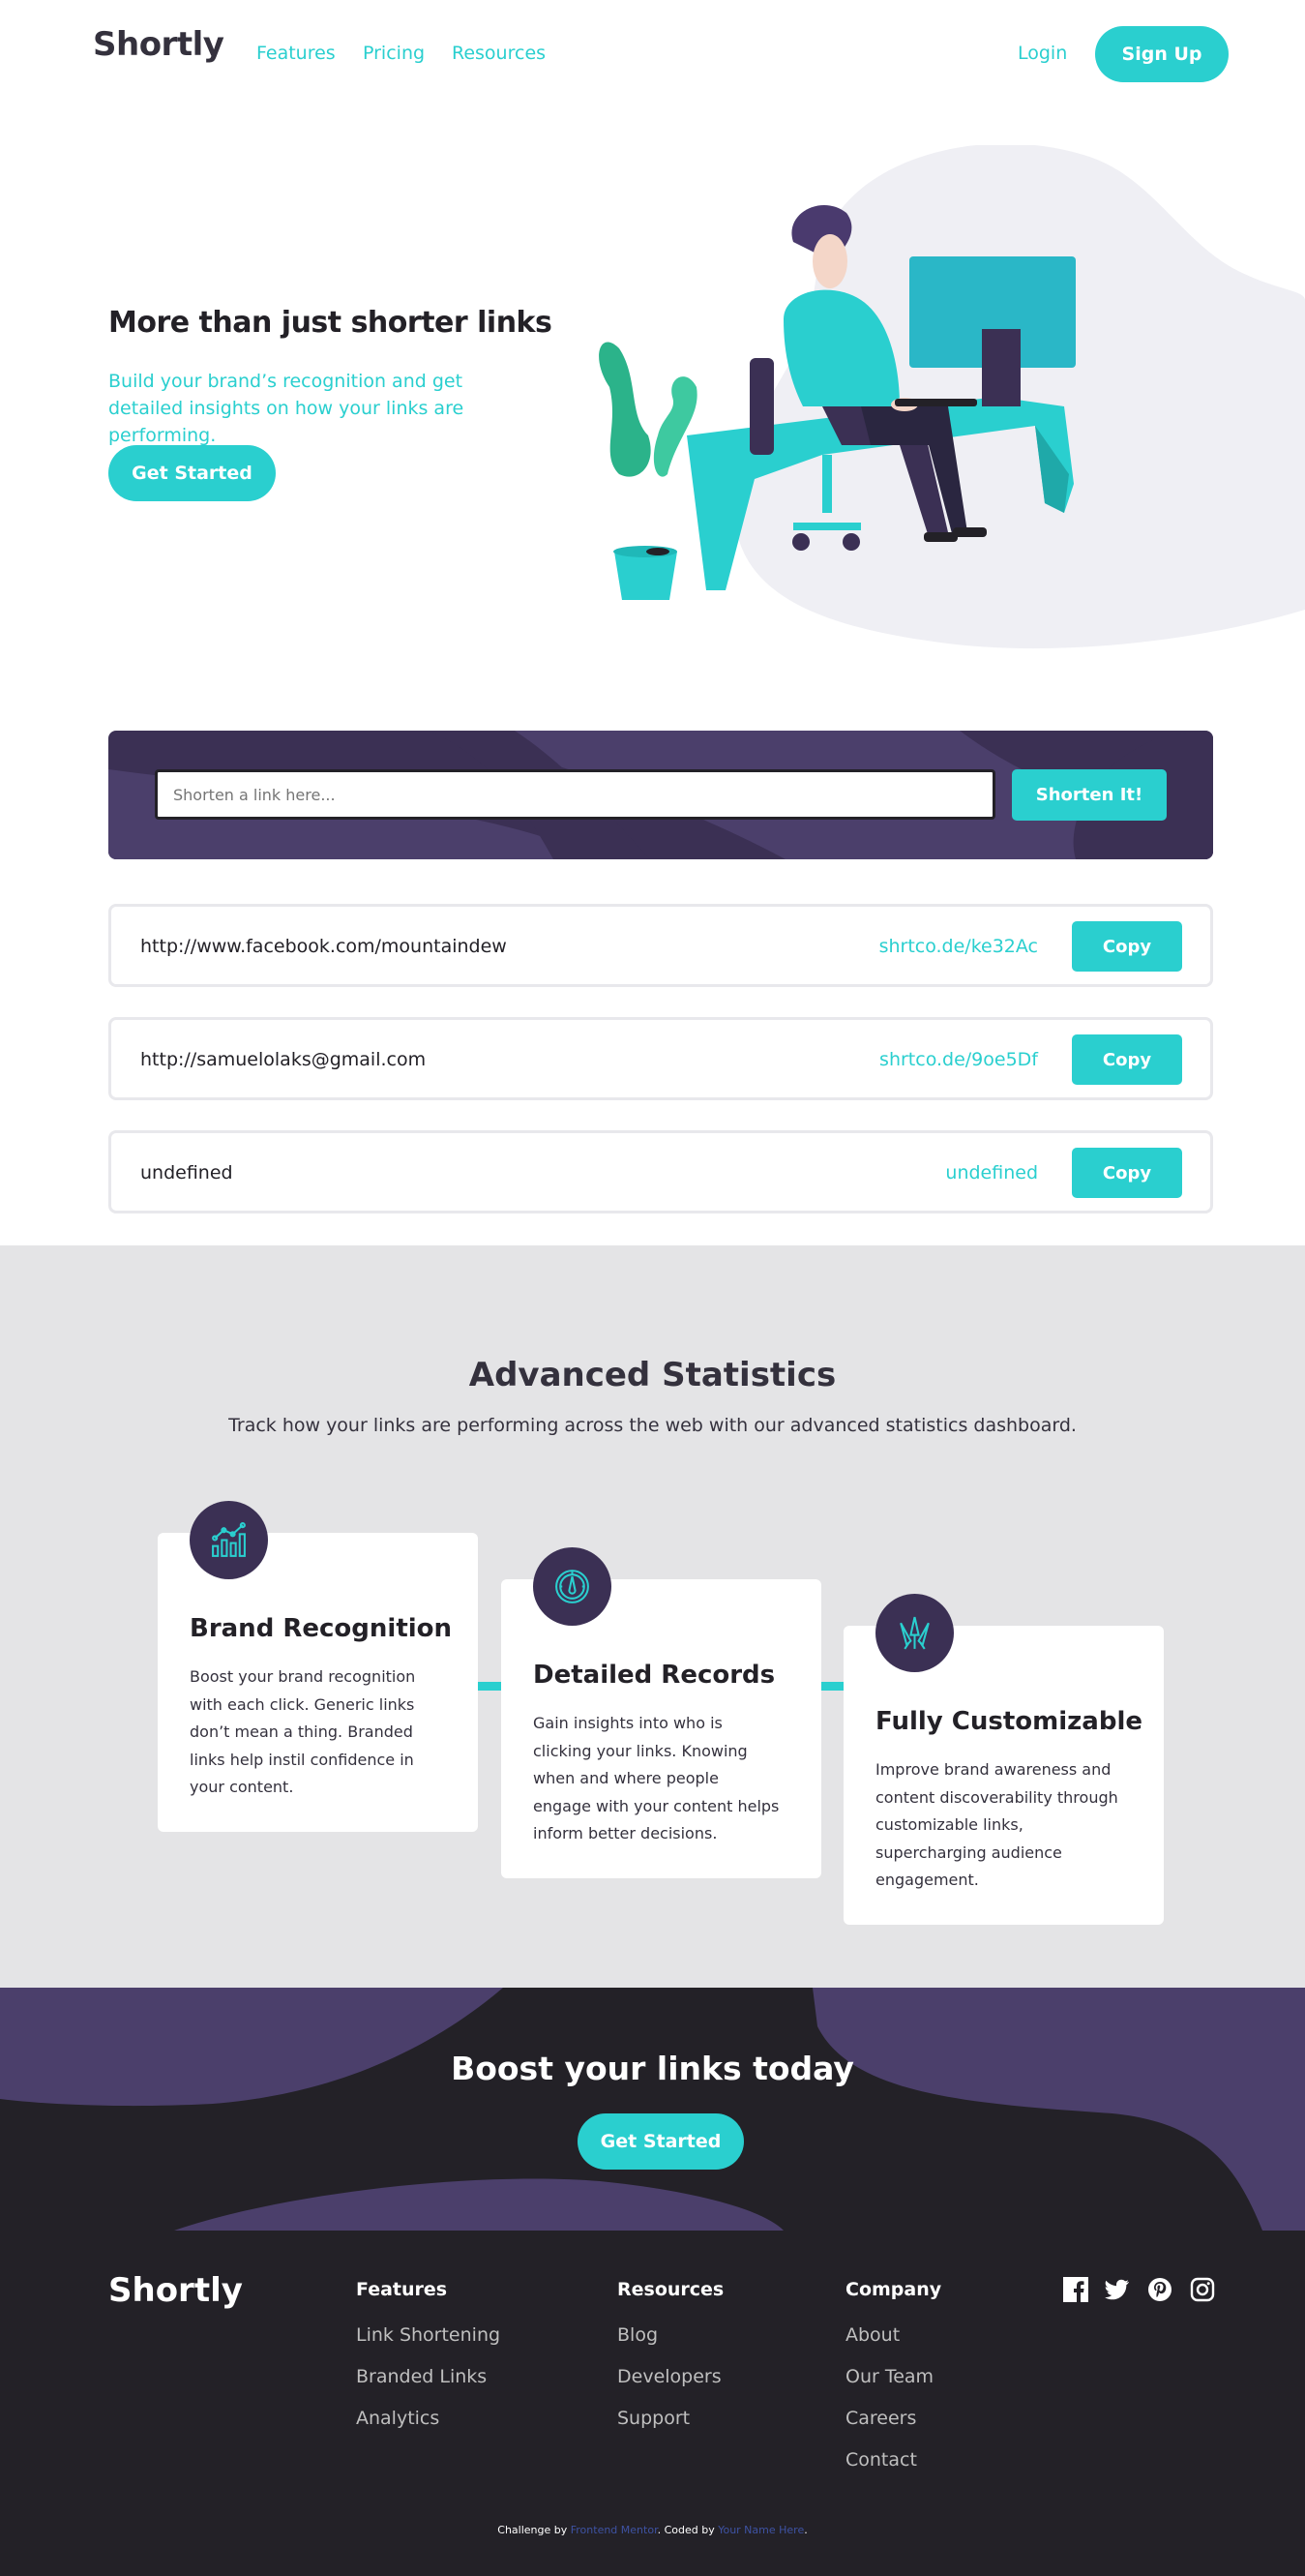  I want to click on footer-link: Branded Links, so click(428, 2376).